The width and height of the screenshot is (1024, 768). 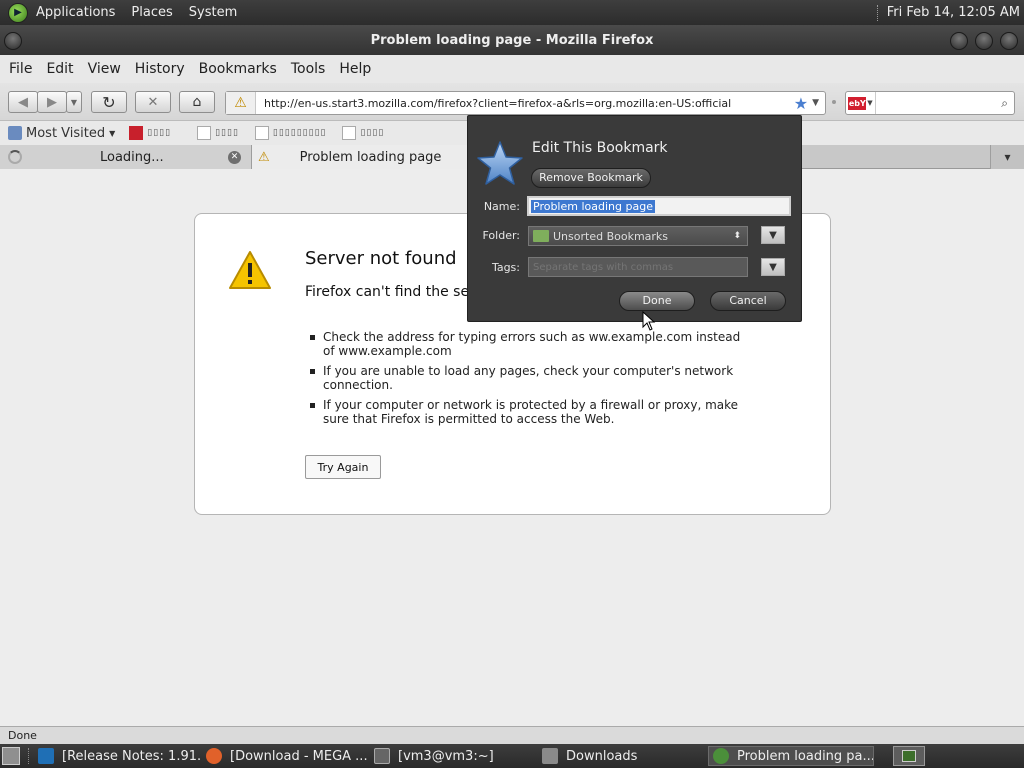 I want to click on window-title: Problem loading page - Mozilla Firefox, so click(x=512, y=40).